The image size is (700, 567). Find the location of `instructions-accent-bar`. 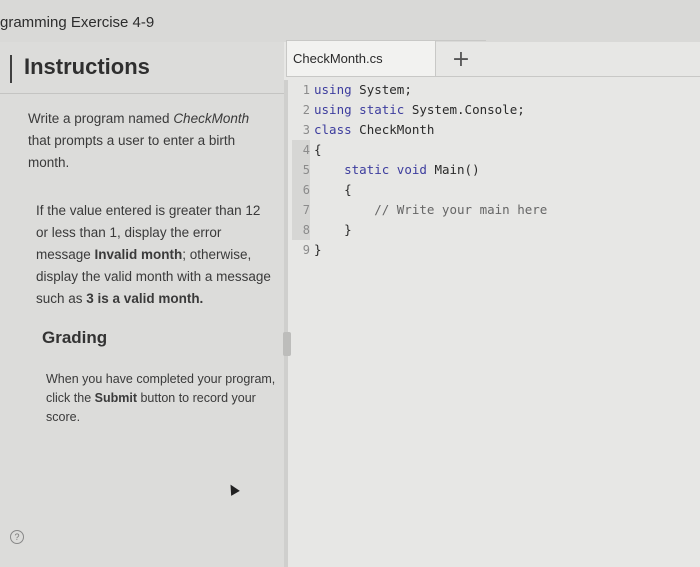

instructions-accent-bar is located at coordinates (11, 69).